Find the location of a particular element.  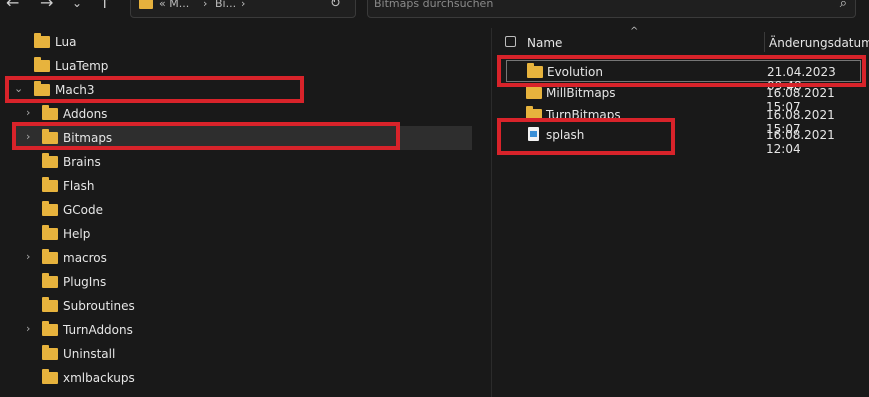

tree-item-label: xmlbackups is located at coordinates (99, 378).